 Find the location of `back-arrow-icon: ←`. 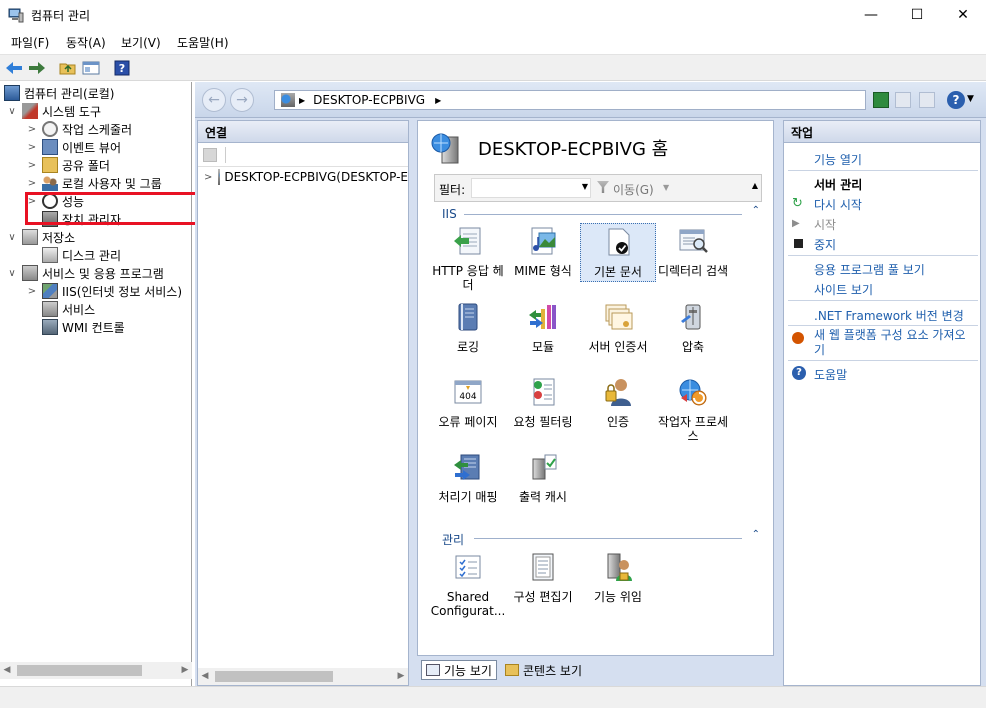

back-arrow-icon: ← is located at coordinates (214, 100).